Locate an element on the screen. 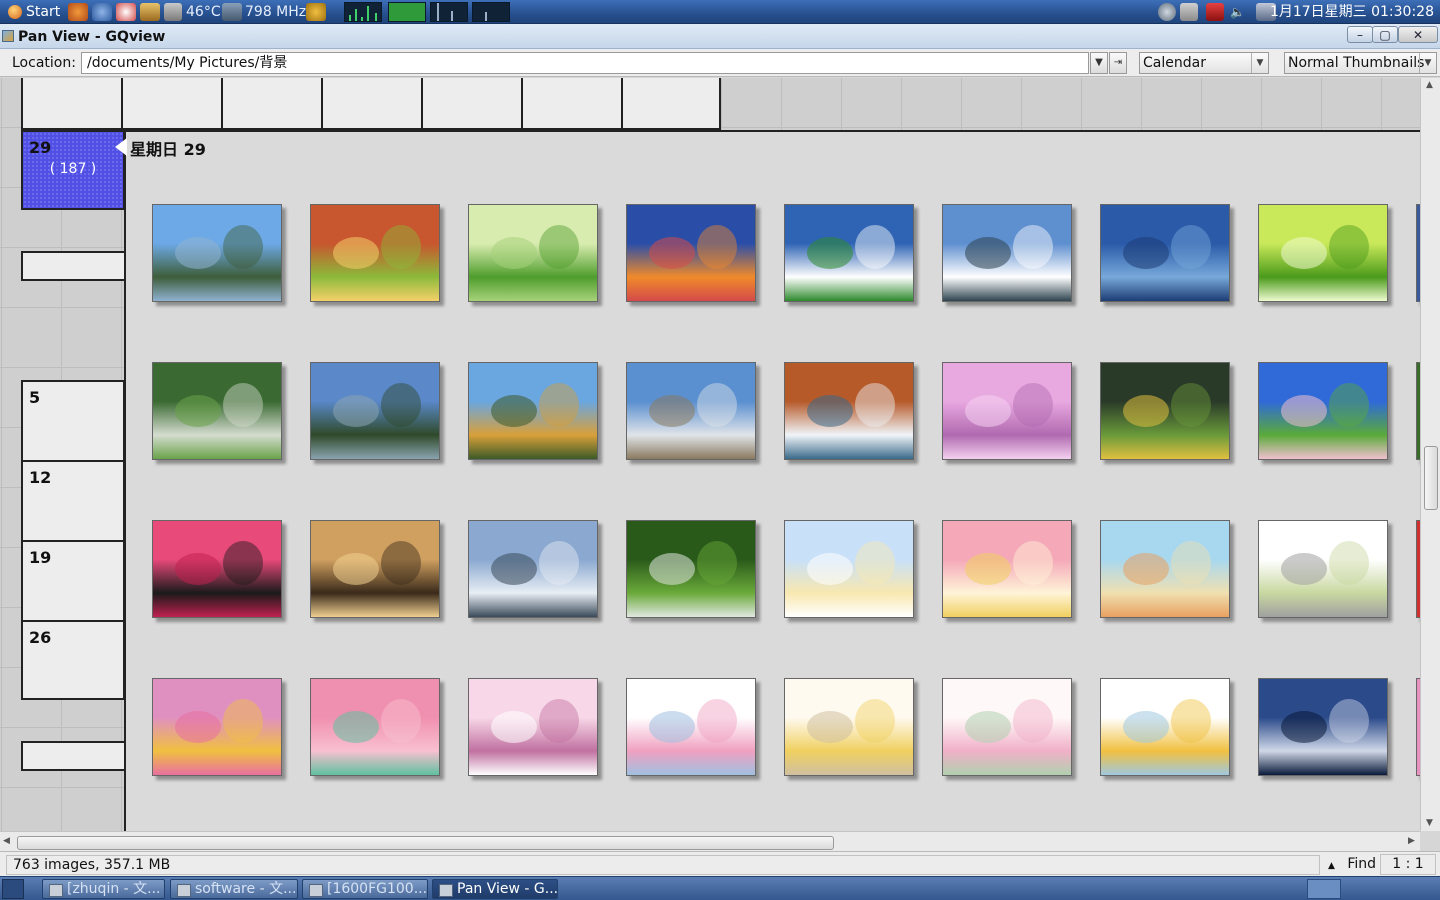 Image resolution: width=1440 pixels, height=900 pixels. find-button: ▲ Find is located at coordinates (1349, 864).